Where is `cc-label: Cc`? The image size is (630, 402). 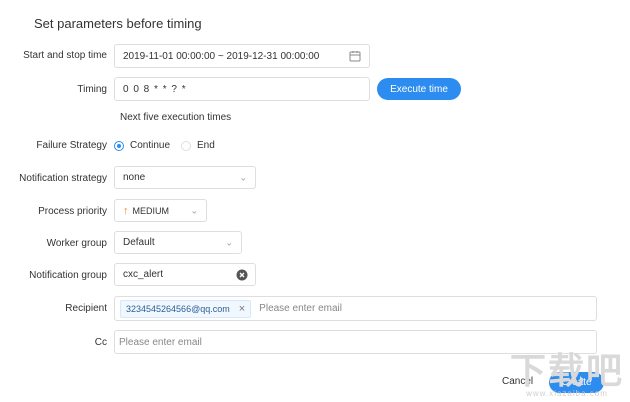
cc-label: Cc is located at coordinates (100, 342).